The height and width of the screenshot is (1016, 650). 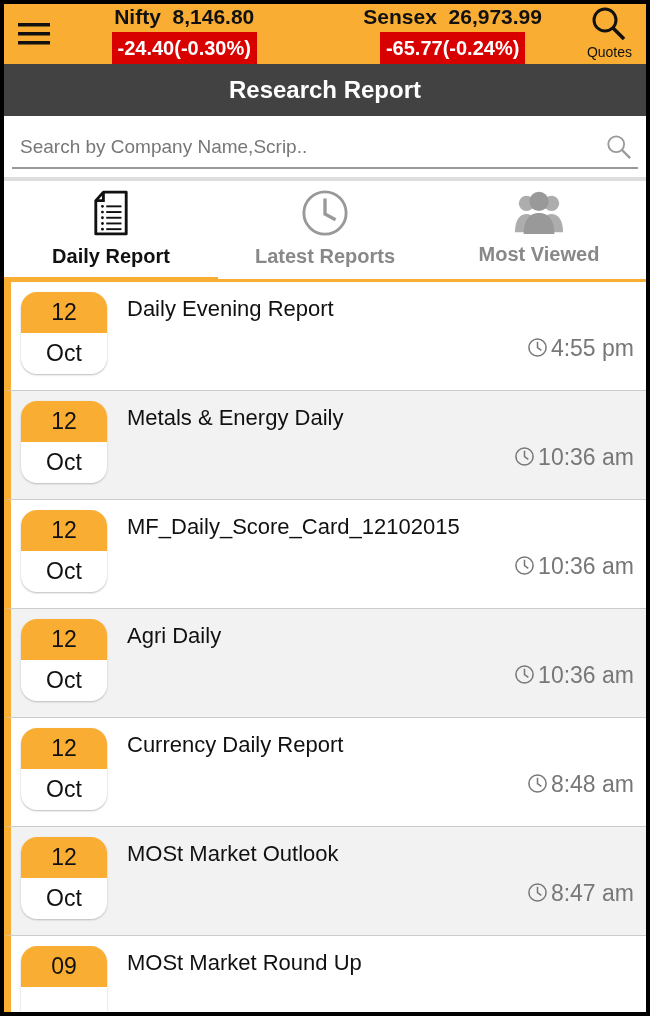 I want to click on search-icon, so click(x=619, y=147).